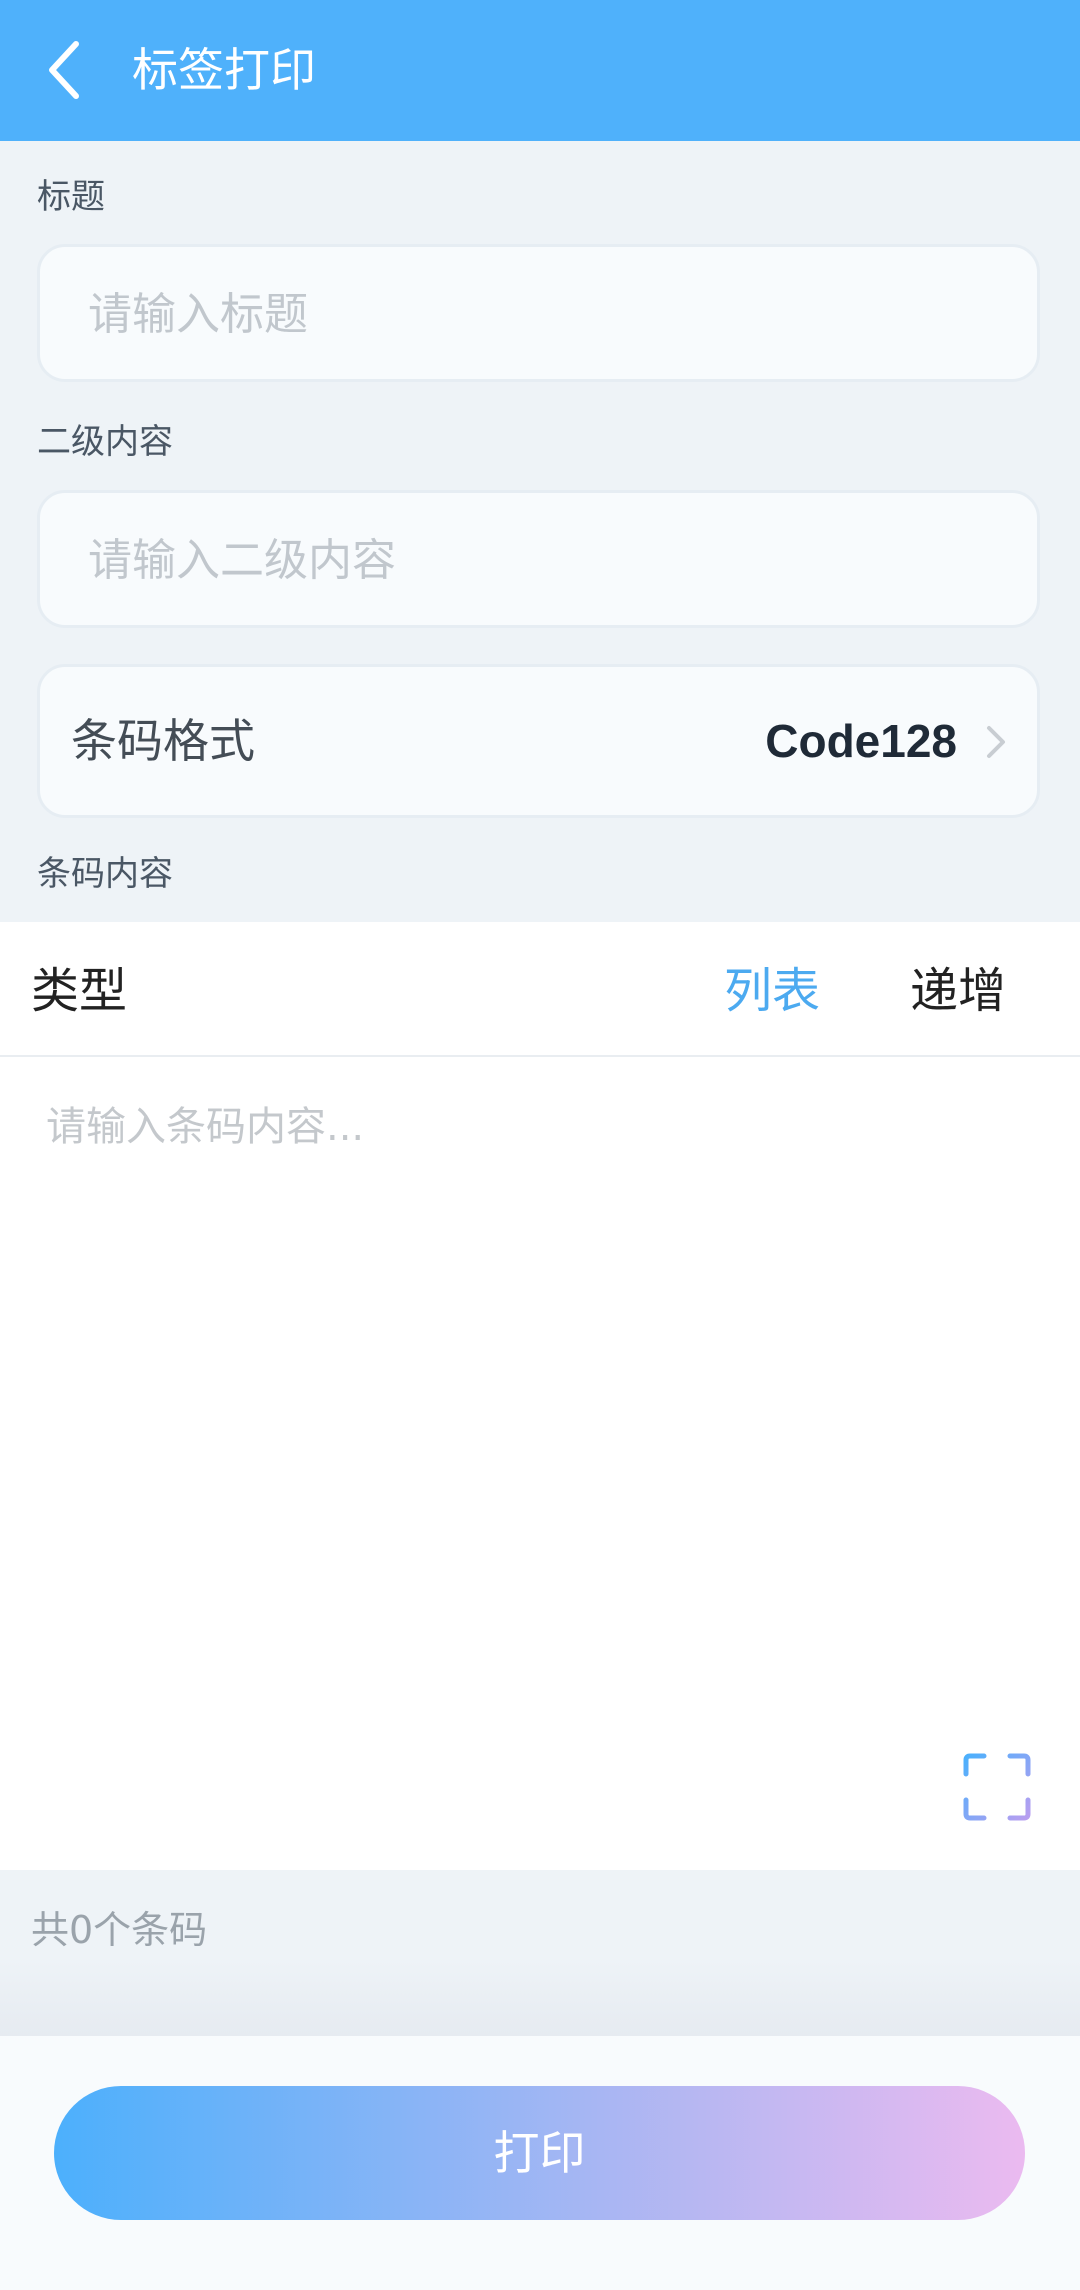 This screenshot has height=2290, width=1080. Describe the element at coordinates (958, 991) in the screenshot. I see `tab-increment: 递增` at that location.